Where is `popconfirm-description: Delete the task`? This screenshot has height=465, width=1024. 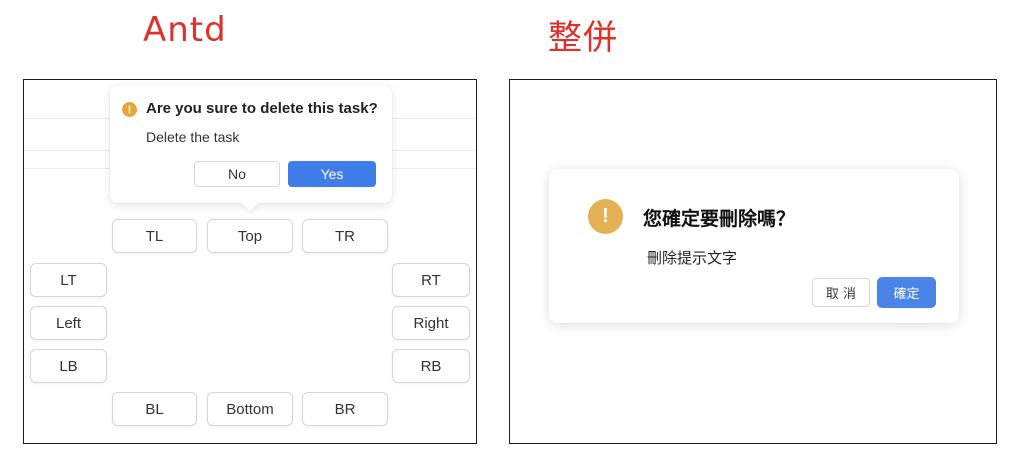
popconfirm-description: Delete the task is located at coordinates (193, 137).